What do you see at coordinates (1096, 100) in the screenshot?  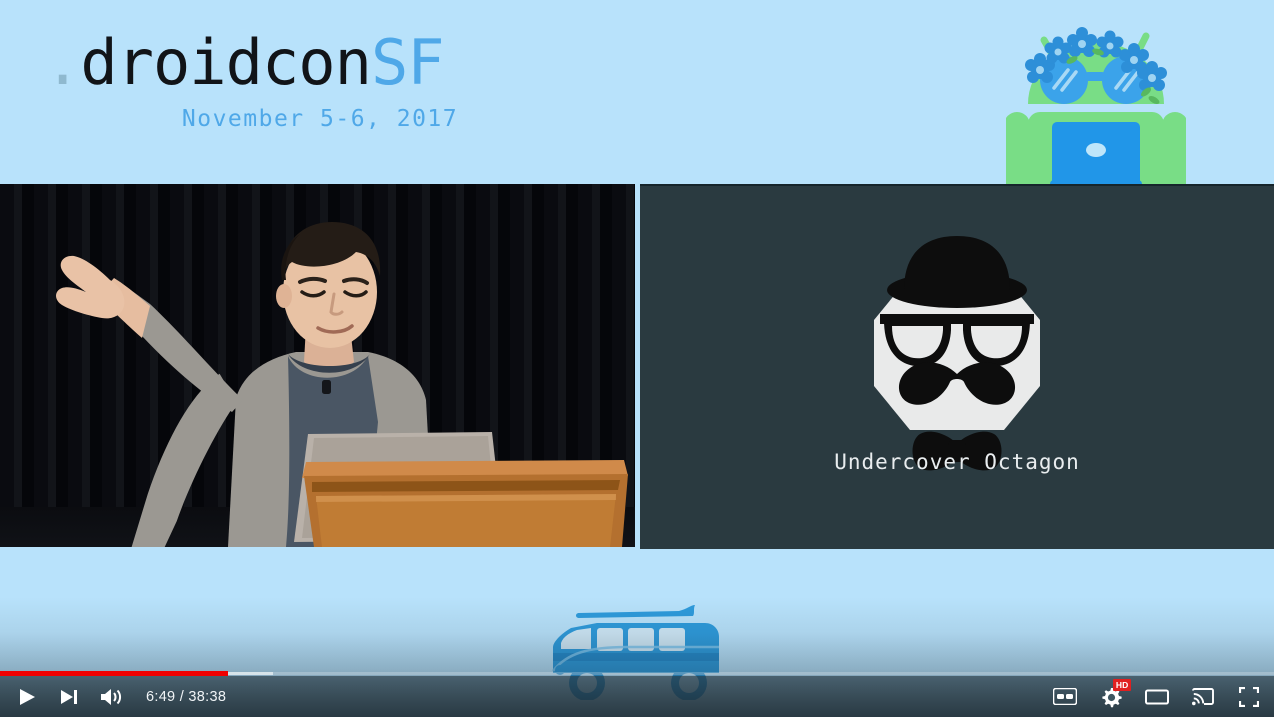 I see `android-robot-flower-crown-icon` at bounding box center [1096, 100].